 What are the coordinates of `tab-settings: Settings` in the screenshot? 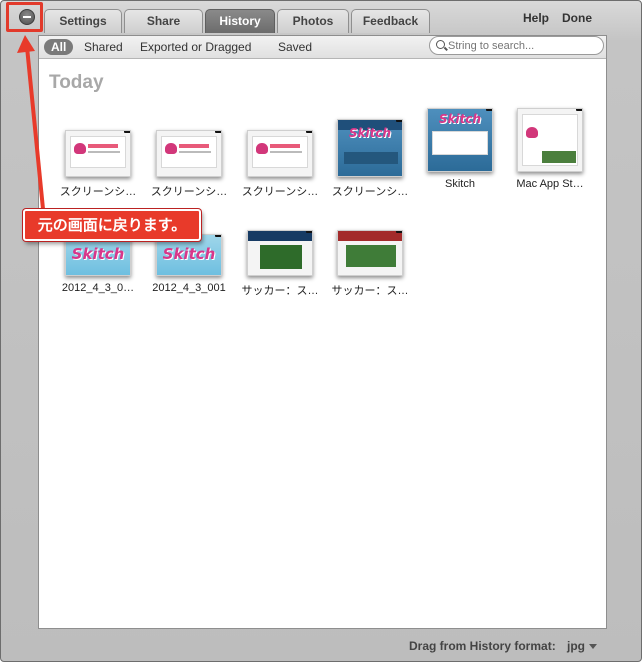 It's located at (83, 21).